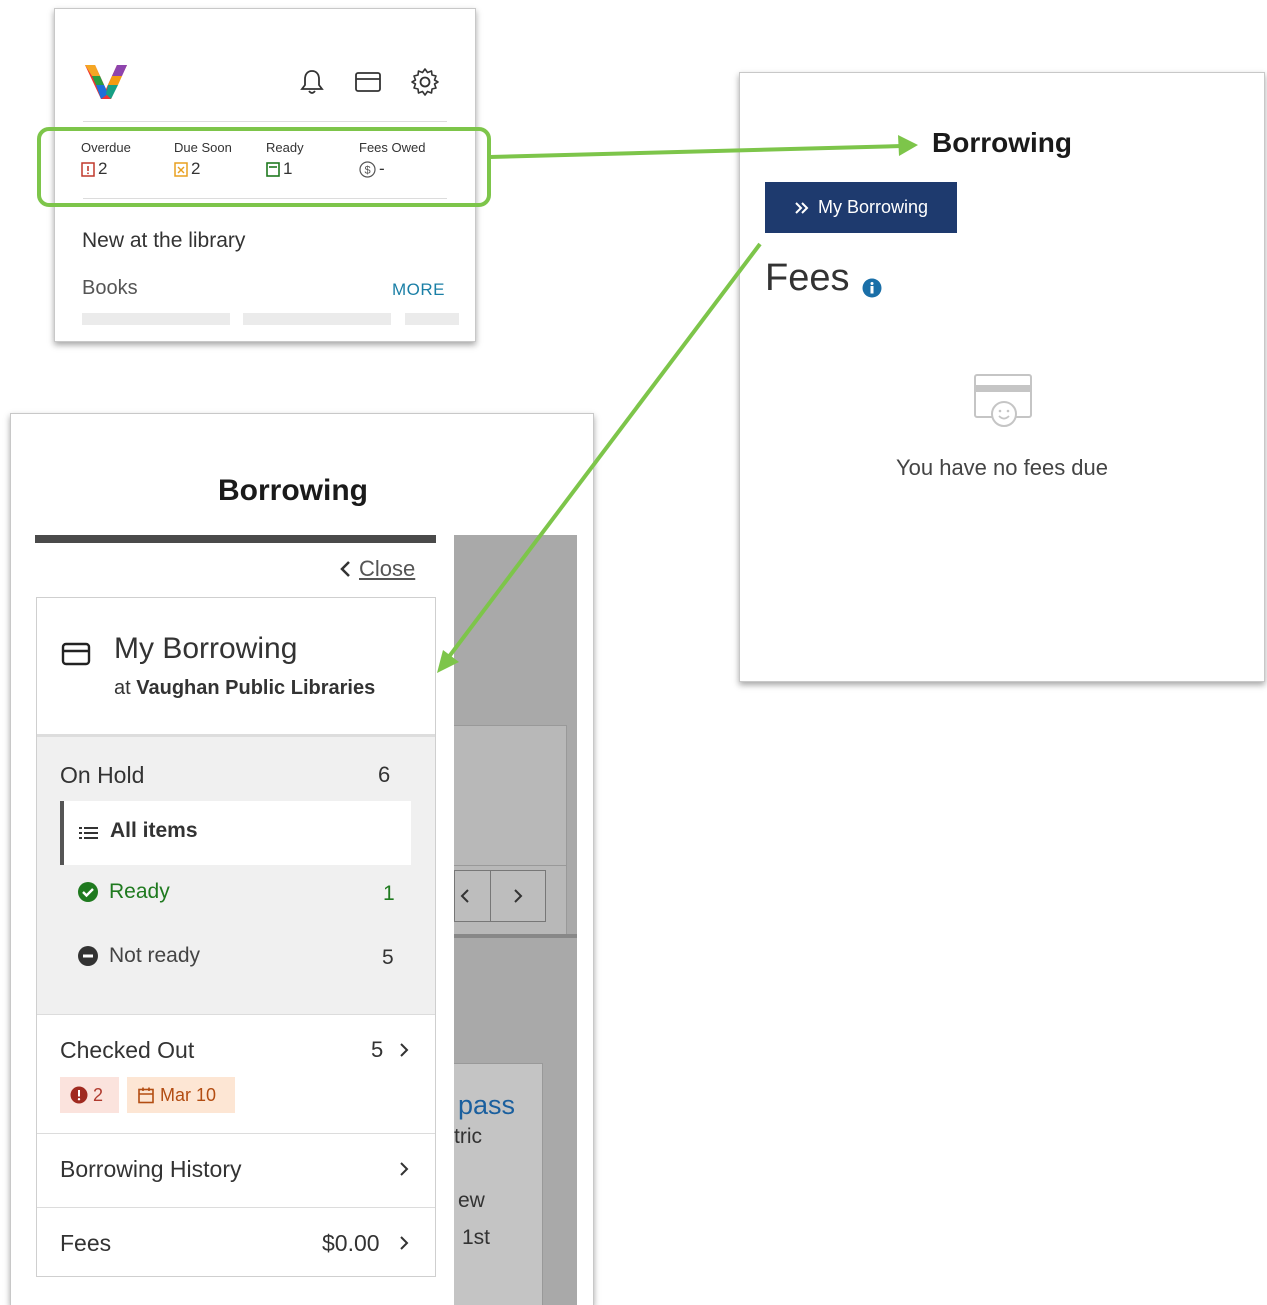  What do you see at coordinates (382, 168) in the screenshot?
I see `fees-owed-value: -` at bounding box center [382, 168].